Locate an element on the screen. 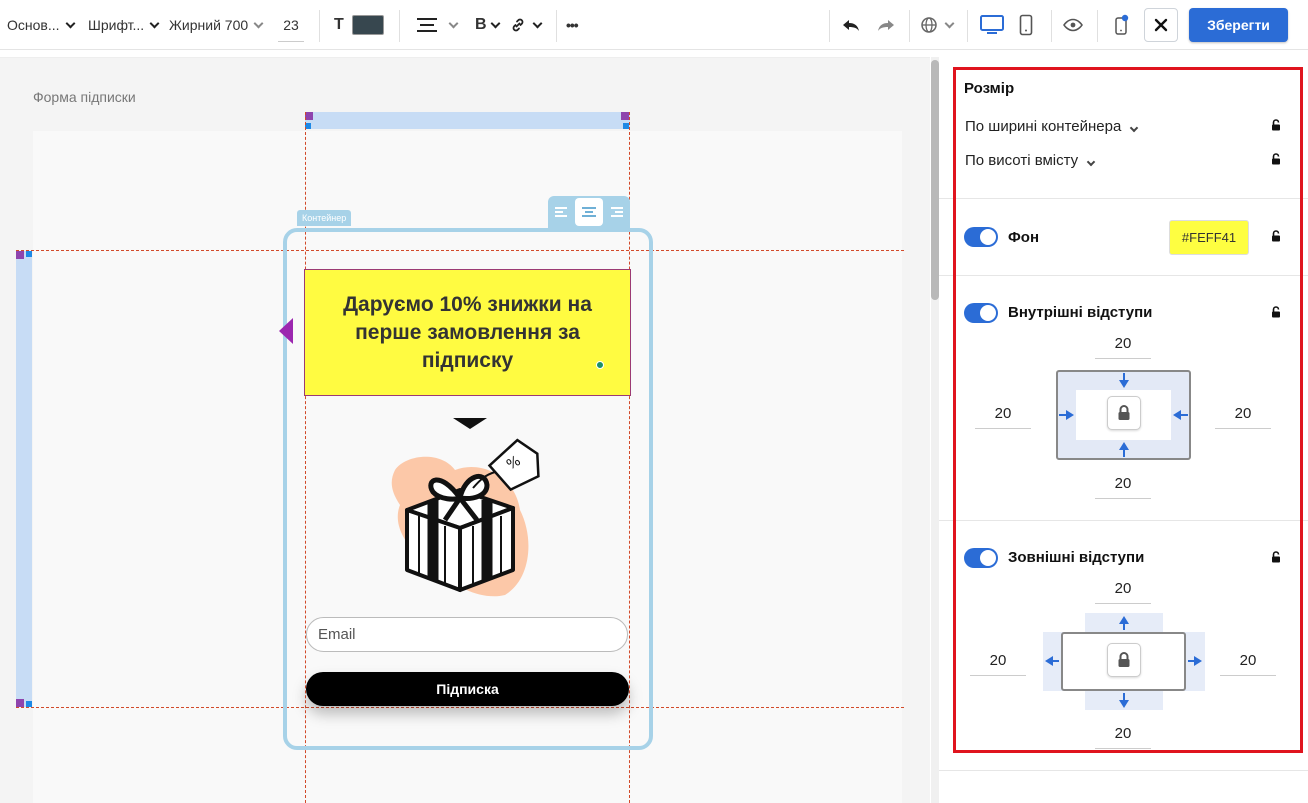 The image size is (1308, 803). text-color-icon: T is located at coordinates (339, 24).